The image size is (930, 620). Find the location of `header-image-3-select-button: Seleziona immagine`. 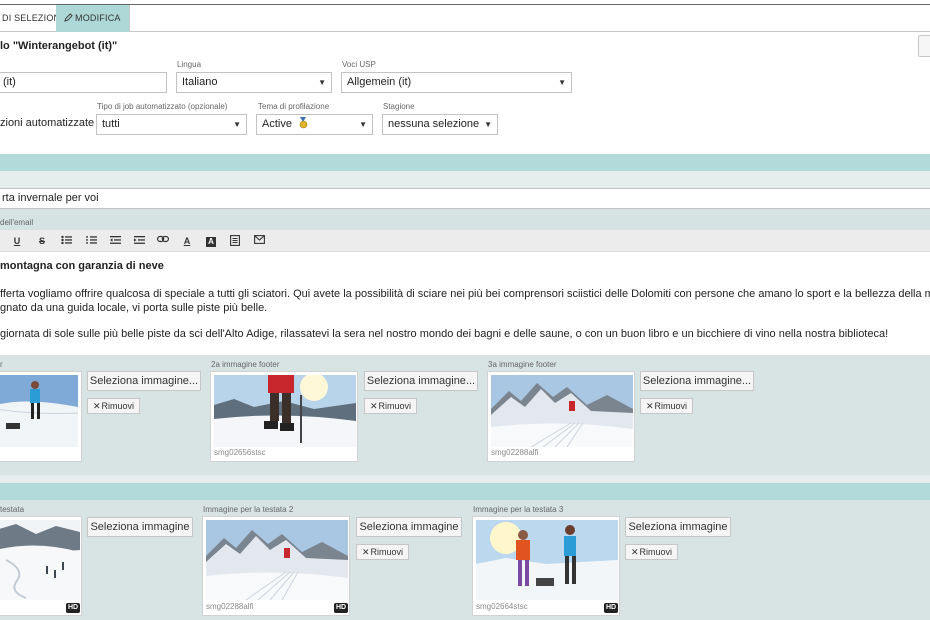

header-image-3-select-button: Seleziona immagine is located at coordinates (678, 527).